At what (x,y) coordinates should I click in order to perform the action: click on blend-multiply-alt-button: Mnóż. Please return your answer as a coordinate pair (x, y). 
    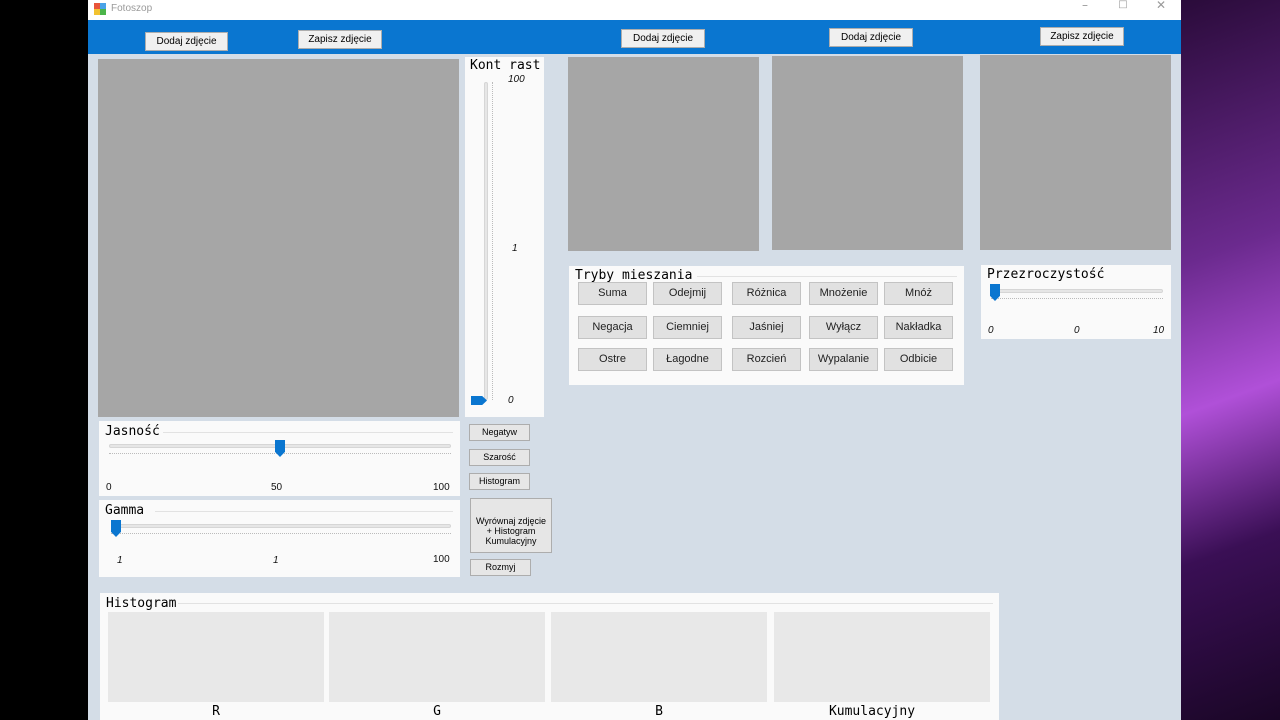
    Looking at the image, I should click on (918, 293).